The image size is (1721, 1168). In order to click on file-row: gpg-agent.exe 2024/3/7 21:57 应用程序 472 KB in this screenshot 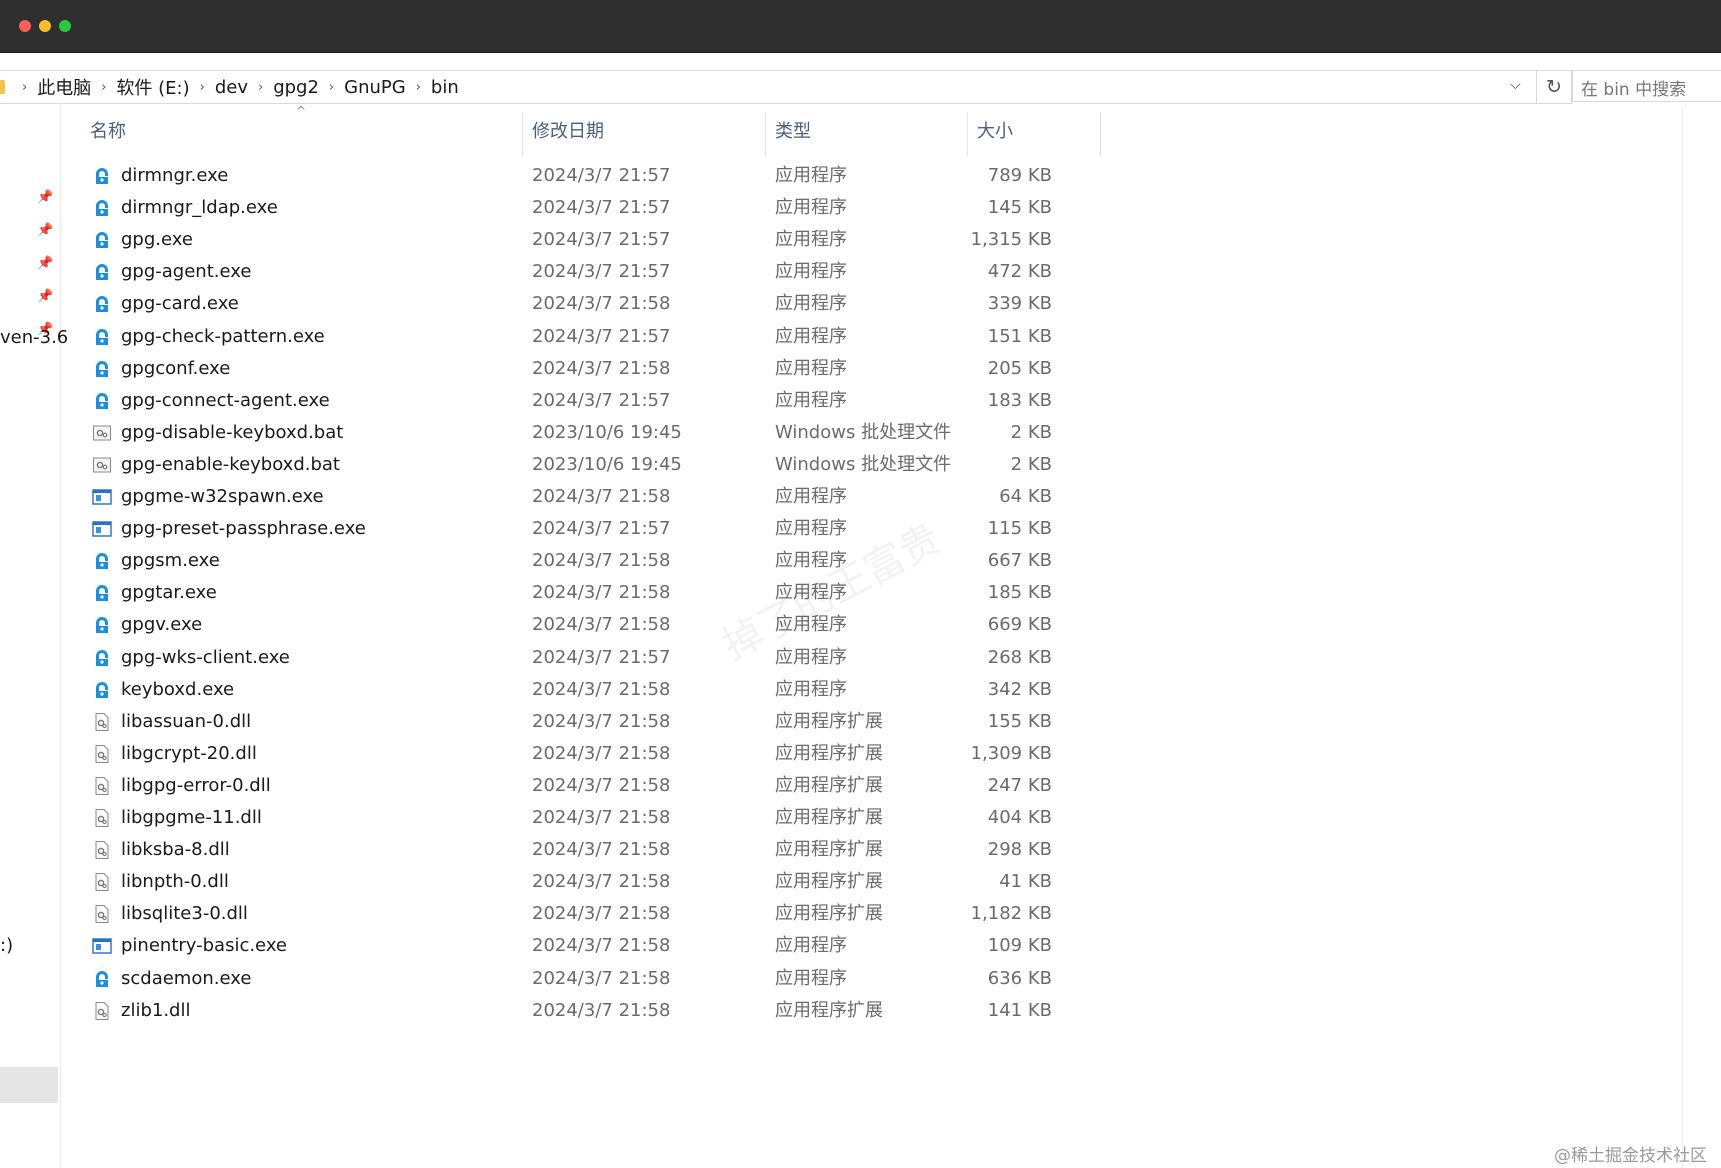, I will do `click(592, 272)`.